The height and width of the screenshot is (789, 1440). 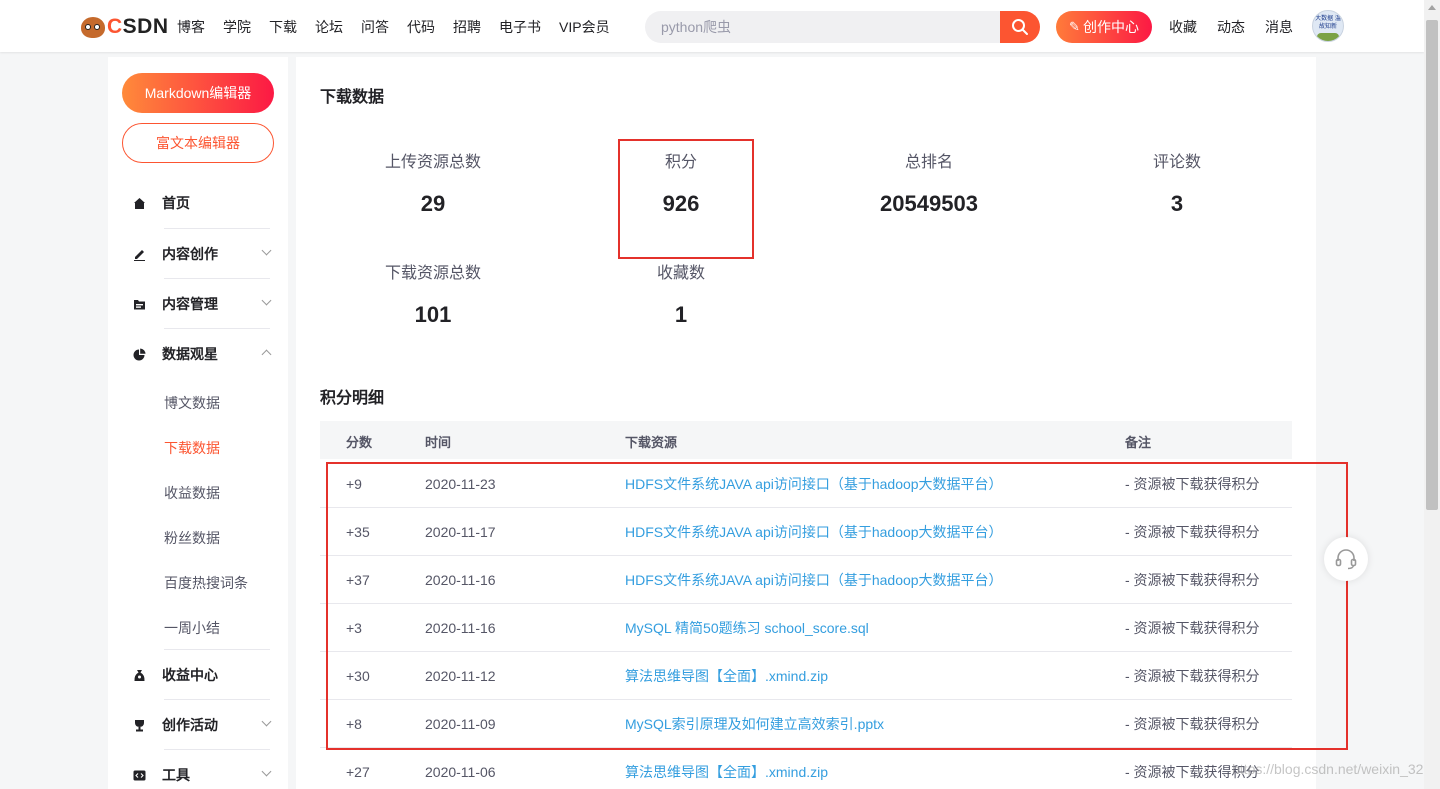 What do you see at coordinates (1074, 26) in the screenshot?
I see `pen-icon: ✎` at bounding box center [1074, 26].